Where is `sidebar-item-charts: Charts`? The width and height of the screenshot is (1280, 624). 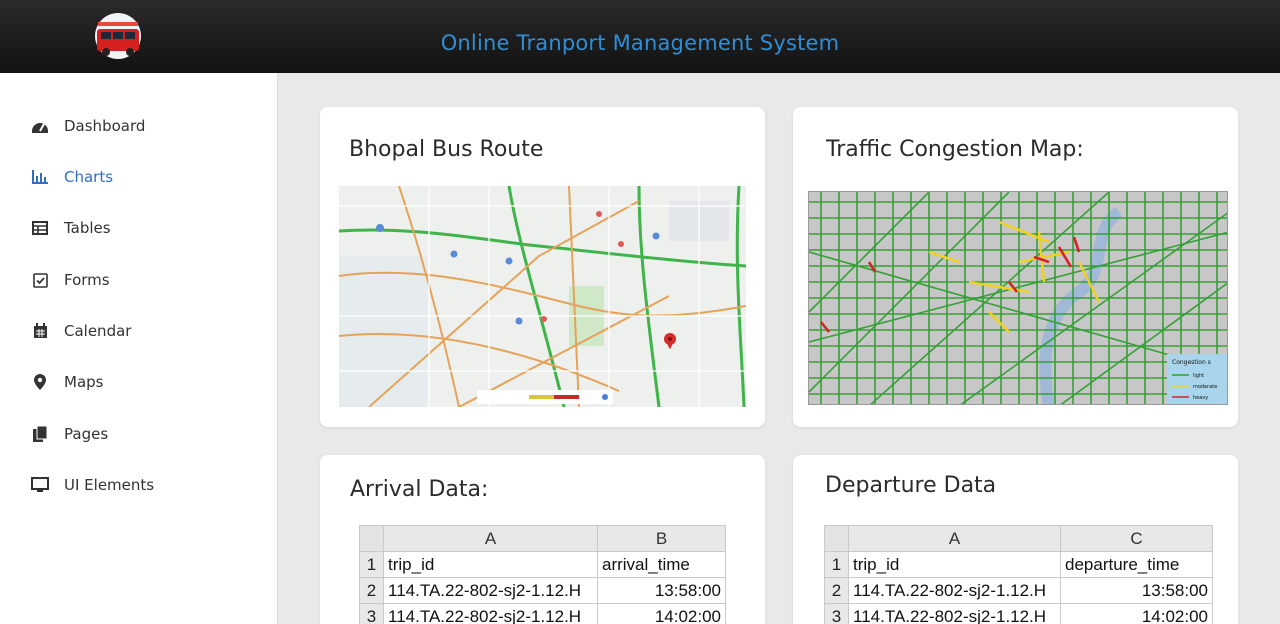 sidebar-item-charts: Charts is located at coordinates (71, 177).